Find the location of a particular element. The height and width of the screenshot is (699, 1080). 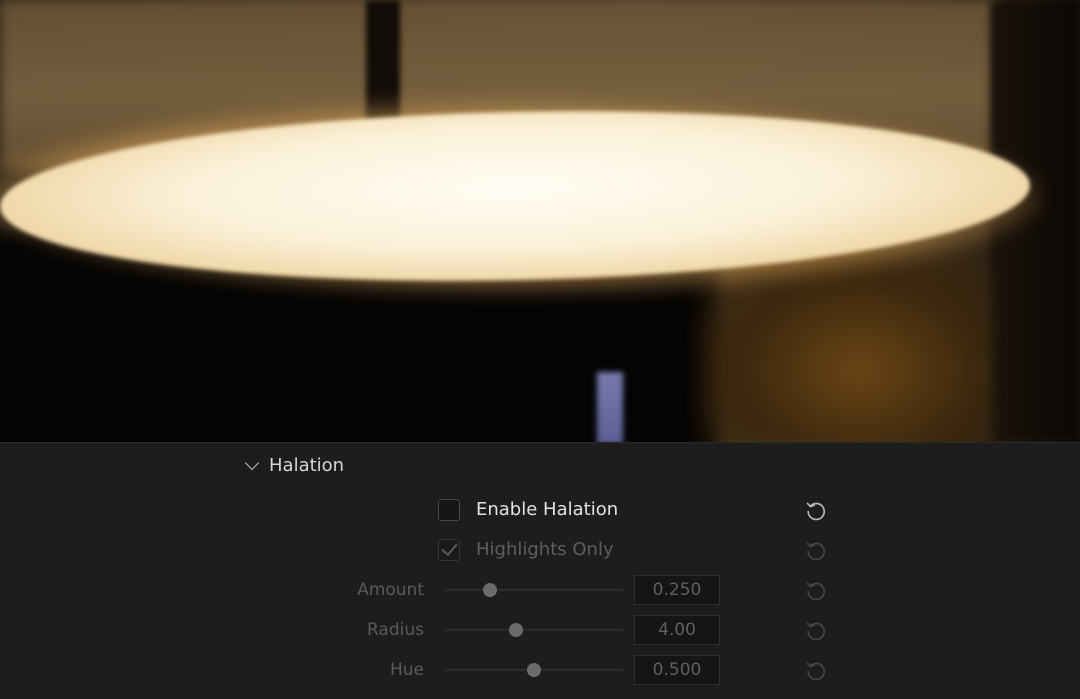

hue-slider is located at coordinates (534, 670).